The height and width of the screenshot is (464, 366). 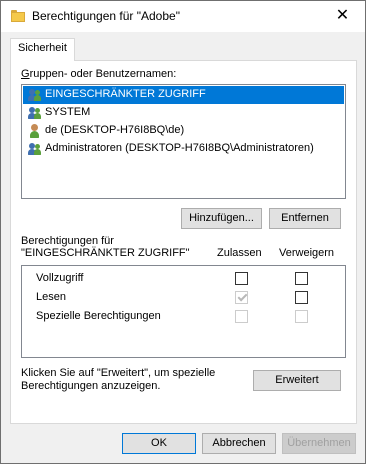 What do you see at coordinates (105, 253) in the screenshot?
I see `permissions-label-line2: "EINGESCHRÄNKTER ZUGRIFF"` at bounding box center [105, 253].